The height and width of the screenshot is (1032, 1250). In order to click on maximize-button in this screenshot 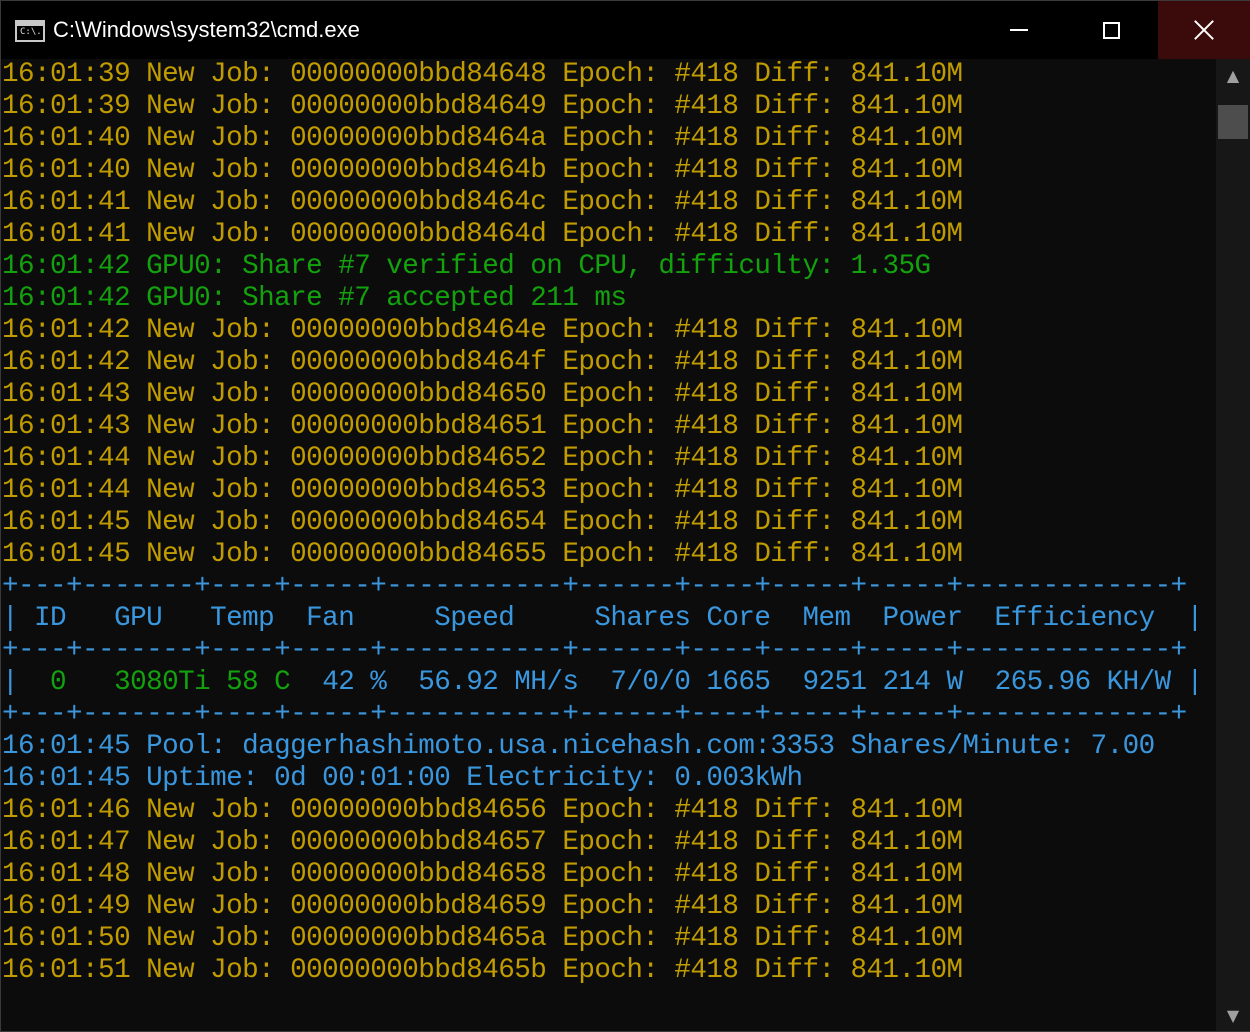, I will do `click(1111, 30)`.